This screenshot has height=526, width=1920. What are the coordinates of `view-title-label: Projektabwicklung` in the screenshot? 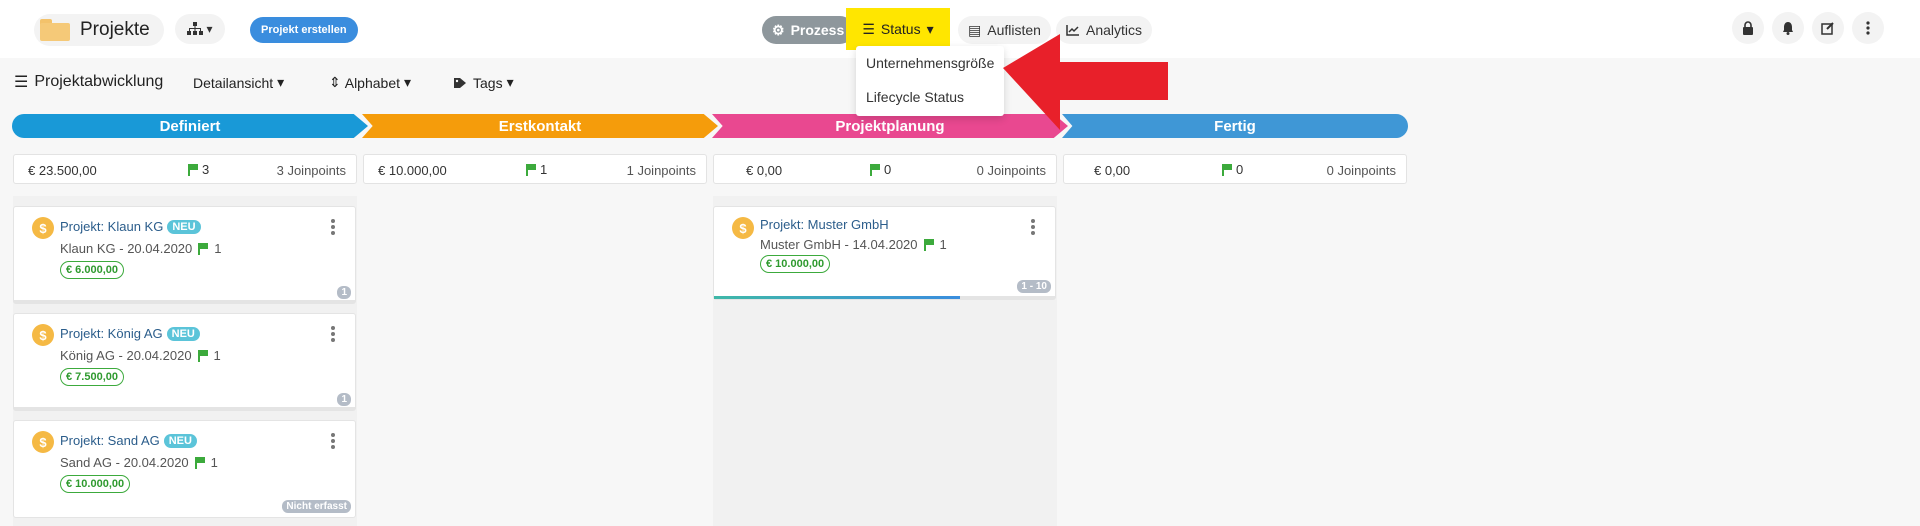 It's located at (99, 81).